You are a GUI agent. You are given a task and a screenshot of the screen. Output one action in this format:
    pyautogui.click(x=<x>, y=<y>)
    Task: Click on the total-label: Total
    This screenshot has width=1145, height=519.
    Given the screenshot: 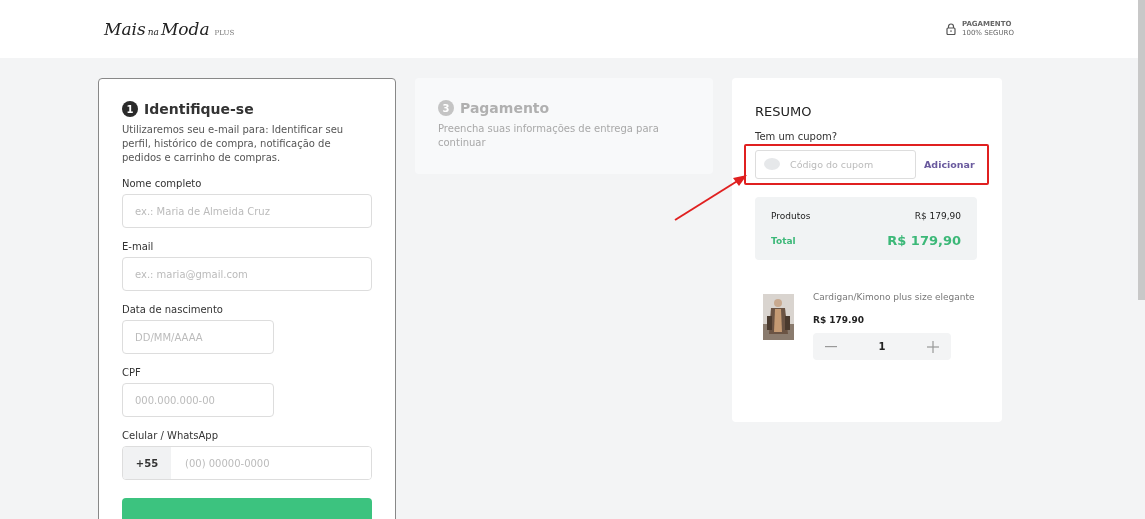 What is the action you would take?
    pyautogui.click(x=783, y=240)
    